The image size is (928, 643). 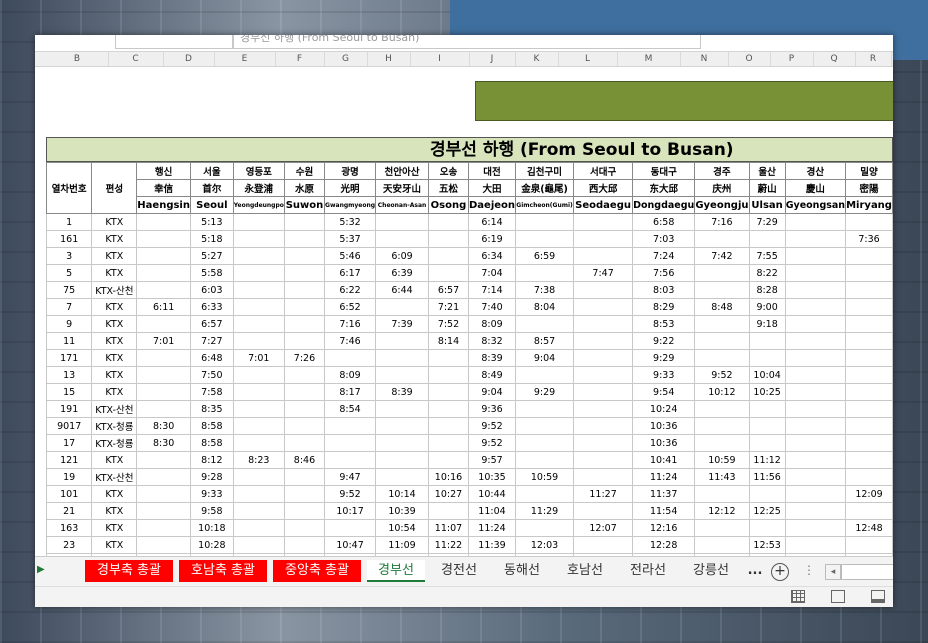 What do you see at coordinates (211, 426) in the screenshot?
I see `time-cell: 8:58` at bounding box center [211, 426].